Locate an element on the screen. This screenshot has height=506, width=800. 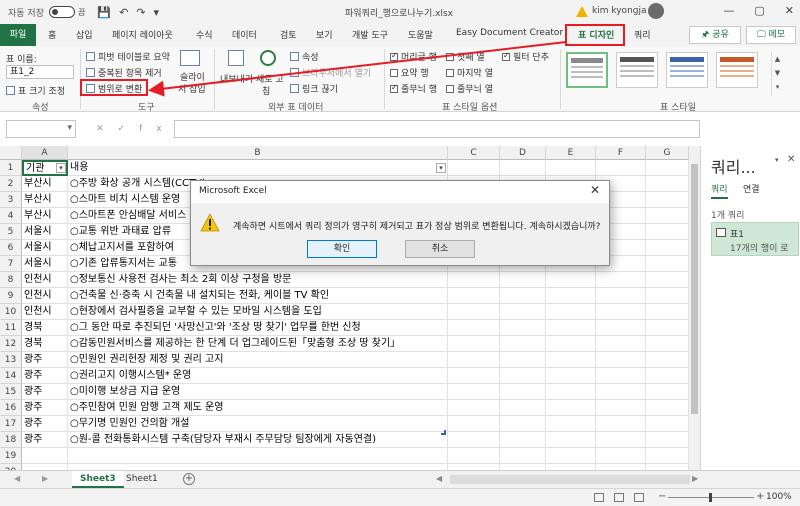
insert-slicer-line2: 서 삽입 is located at coordinates (192, 88).